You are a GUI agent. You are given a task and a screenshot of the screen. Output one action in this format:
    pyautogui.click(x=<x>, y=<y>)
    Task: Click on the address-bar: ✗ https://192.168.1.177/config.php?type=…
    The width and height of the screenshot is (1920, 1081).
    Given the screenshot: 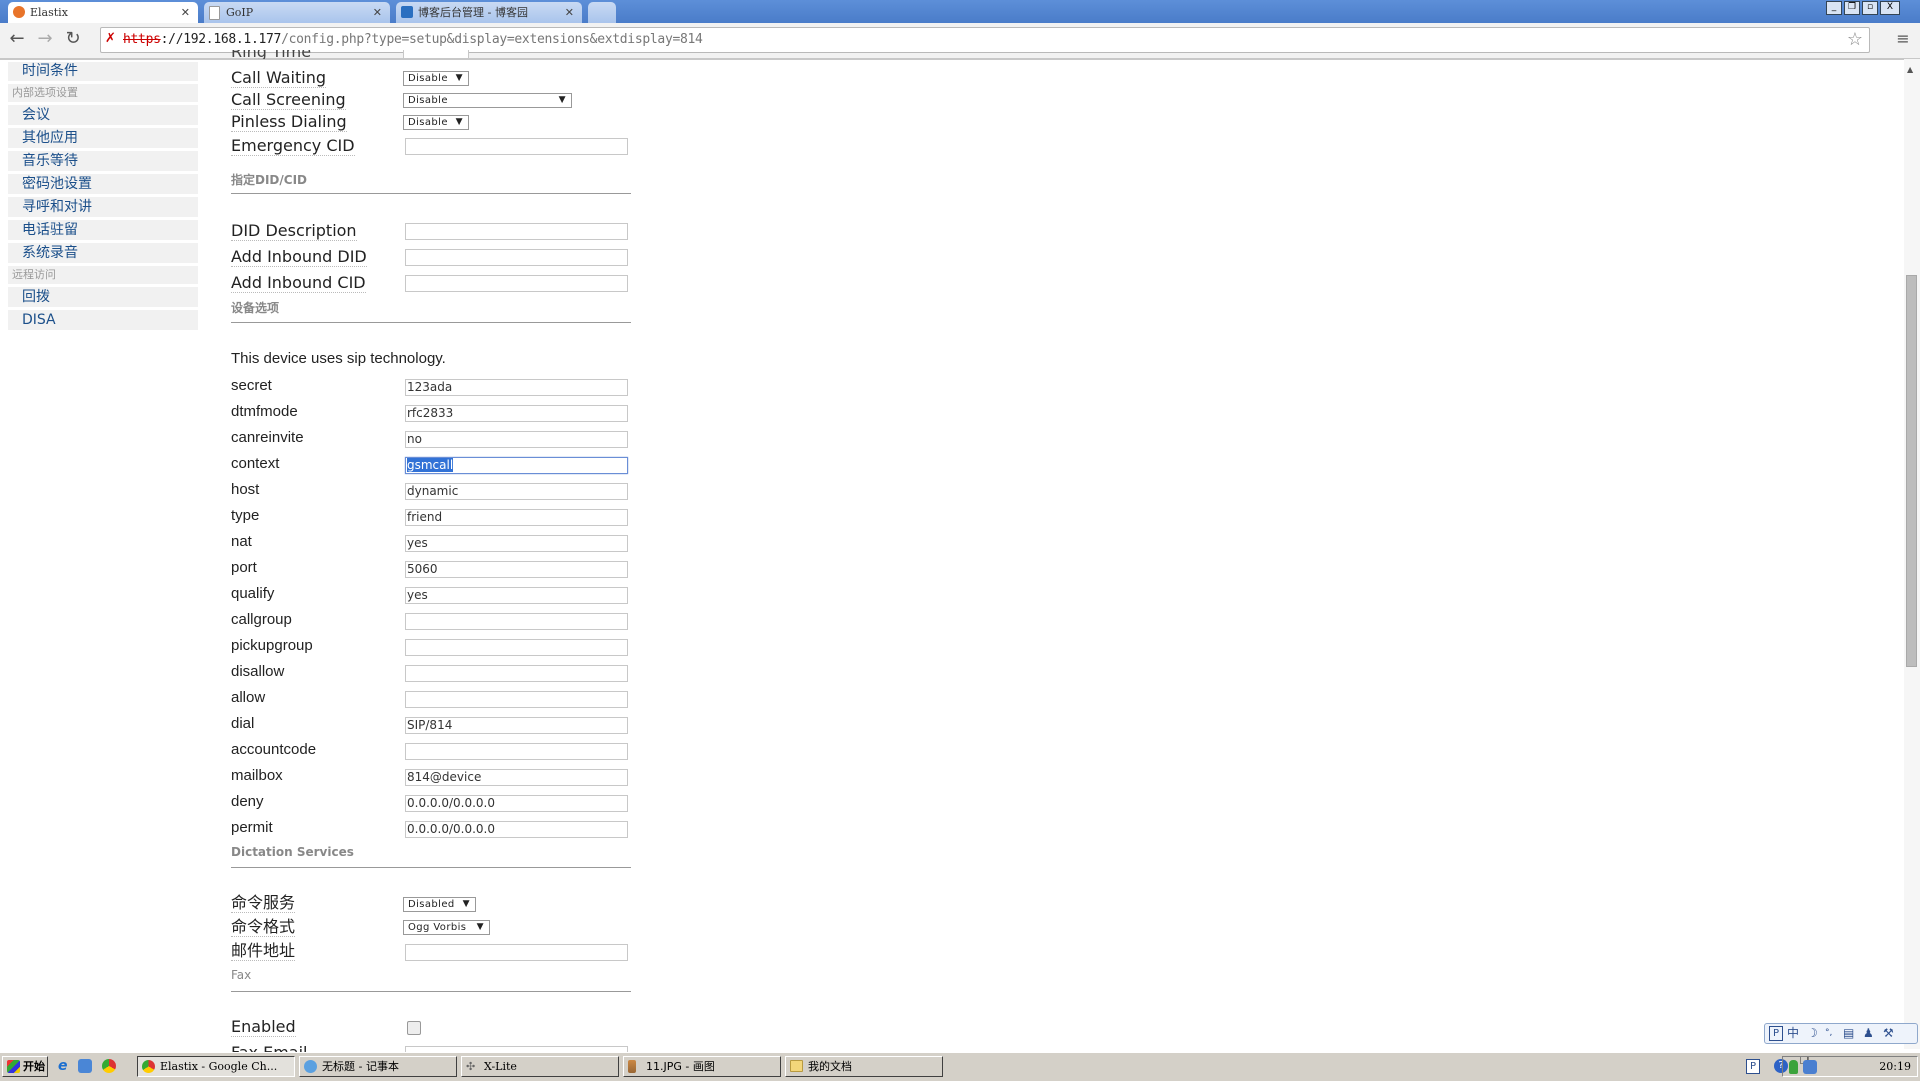 What is the action you would take?
    pyautogui.click(x=985, y=40)
    